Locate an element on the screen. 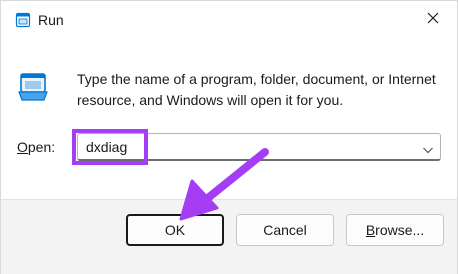  open-label-text: pen: is located at coordinates (41, 147).